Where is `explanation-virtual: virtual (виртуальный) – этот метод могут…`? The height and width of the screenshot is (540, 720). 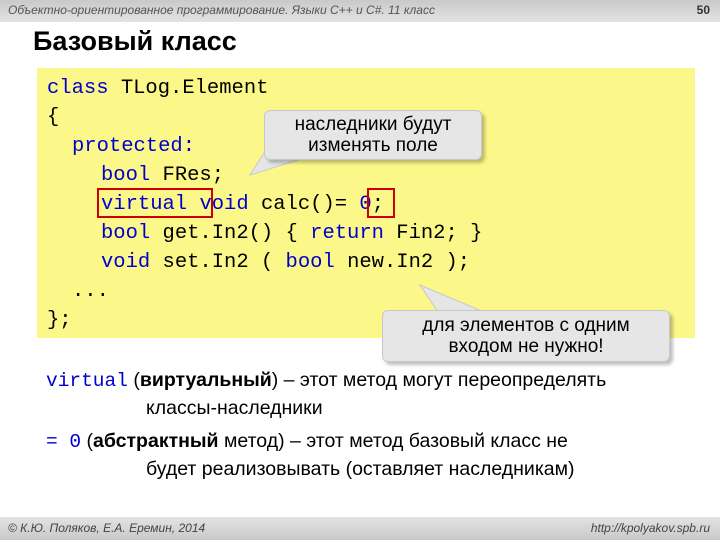 explanation-virtual: virtual (виртуальный) – этот метод могут… is located at coordinates (326, 380).